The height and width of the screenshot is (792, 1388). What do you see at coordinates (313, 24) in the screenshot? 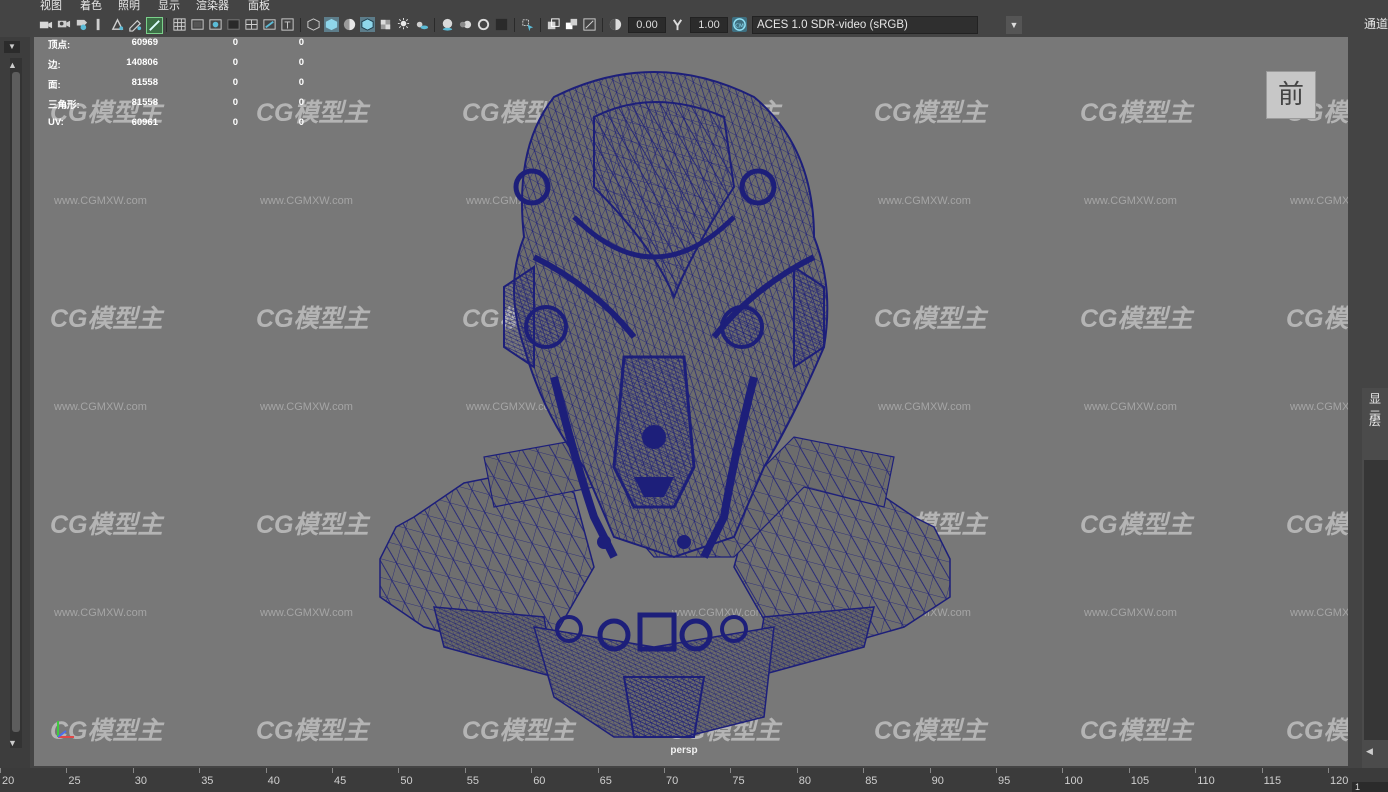
I see `wireframe-shading-icon` at bounding box center [313, 24].